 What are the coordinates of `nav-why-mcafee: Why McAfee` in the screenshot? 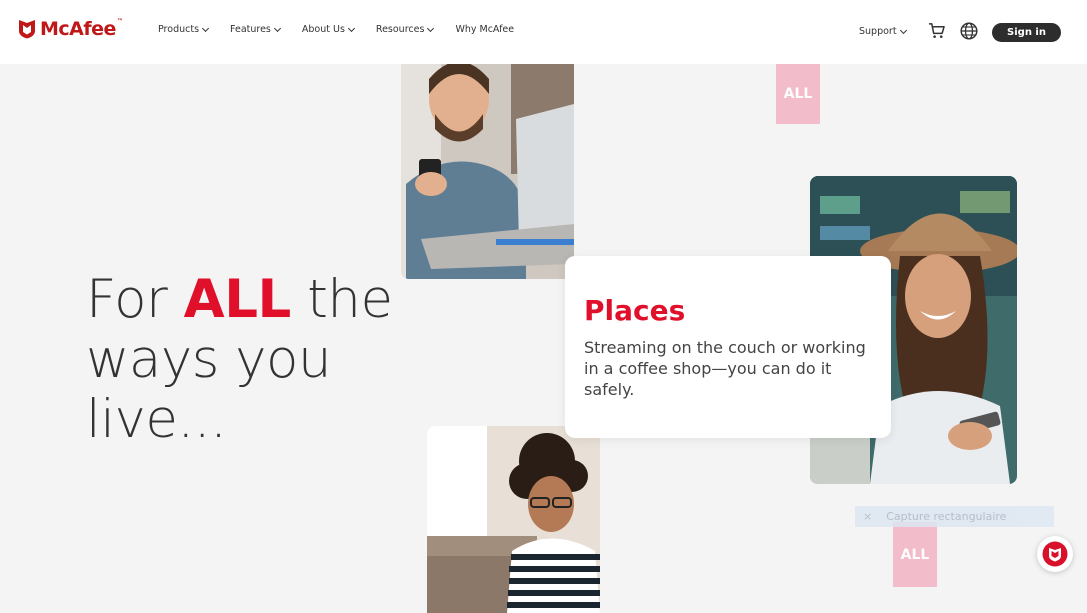 It's located at (484, 29).